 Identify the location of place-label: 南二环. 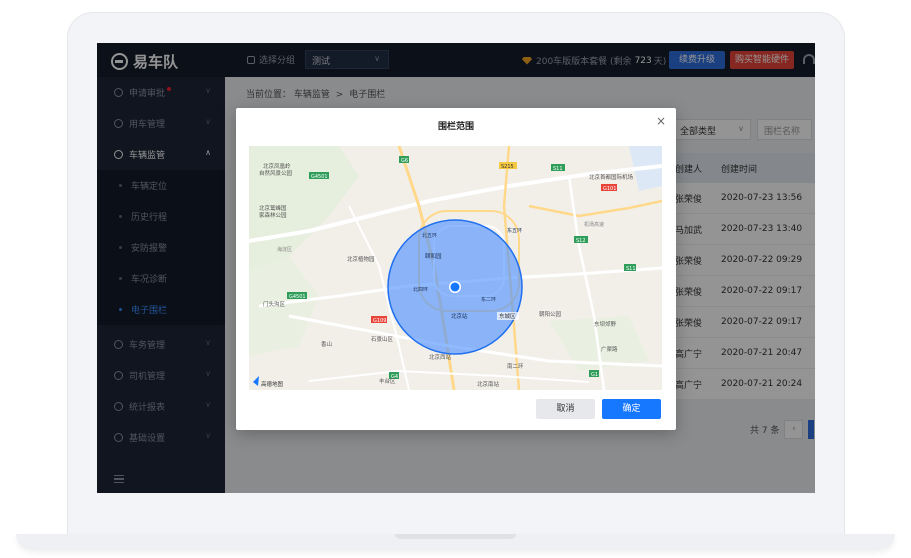
(515, 366).